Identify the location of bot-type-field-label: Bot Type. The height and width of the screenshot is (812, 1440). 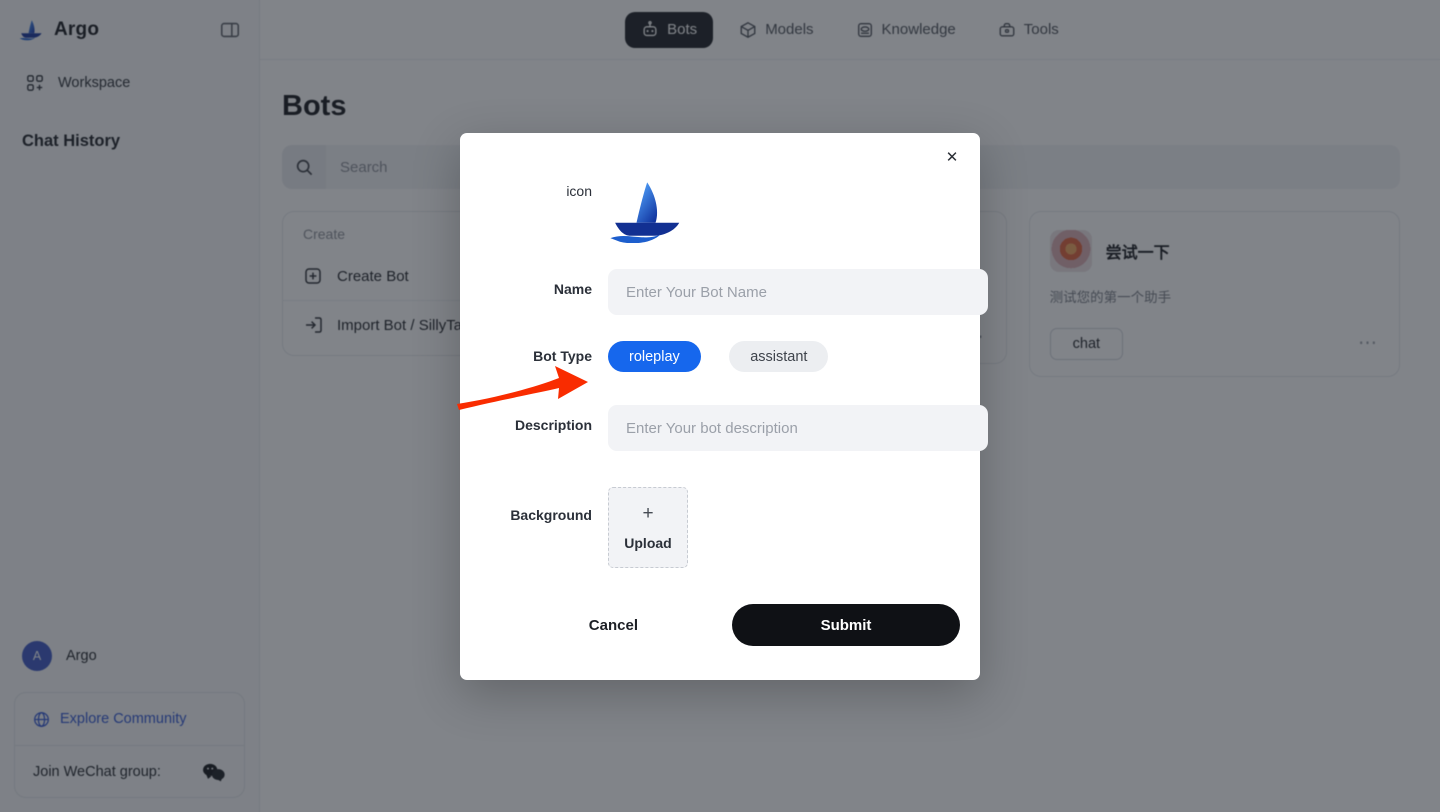
(562, 356).